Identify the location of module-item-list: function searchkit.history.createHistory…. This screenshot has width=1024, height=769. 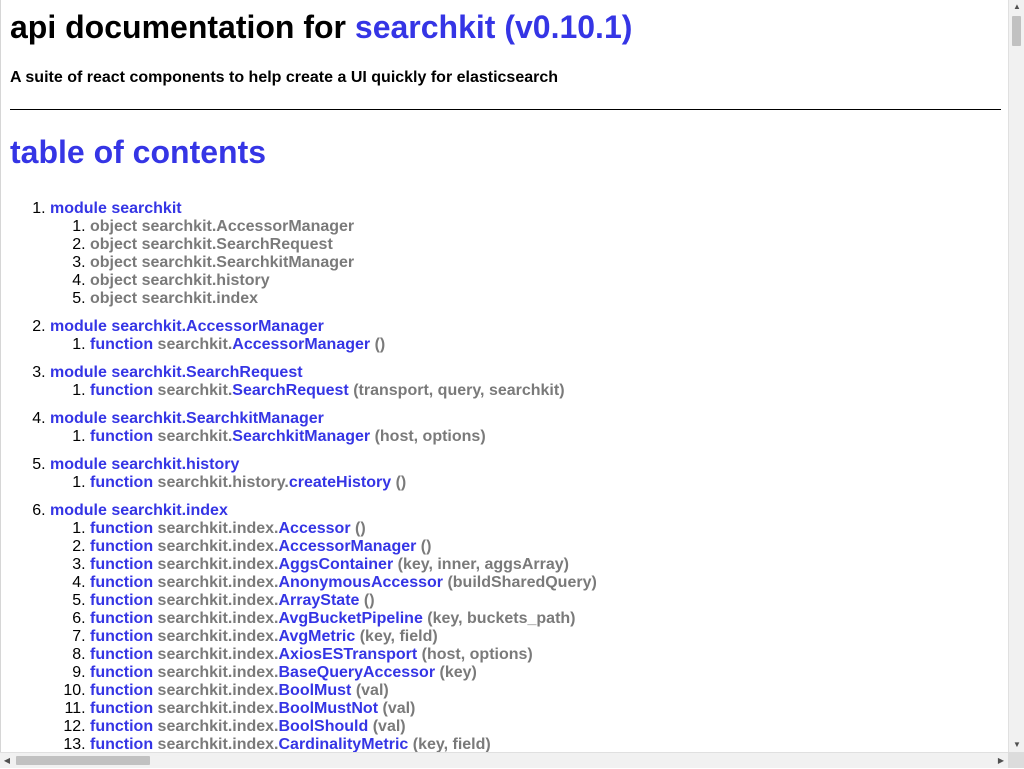
(525, 483).